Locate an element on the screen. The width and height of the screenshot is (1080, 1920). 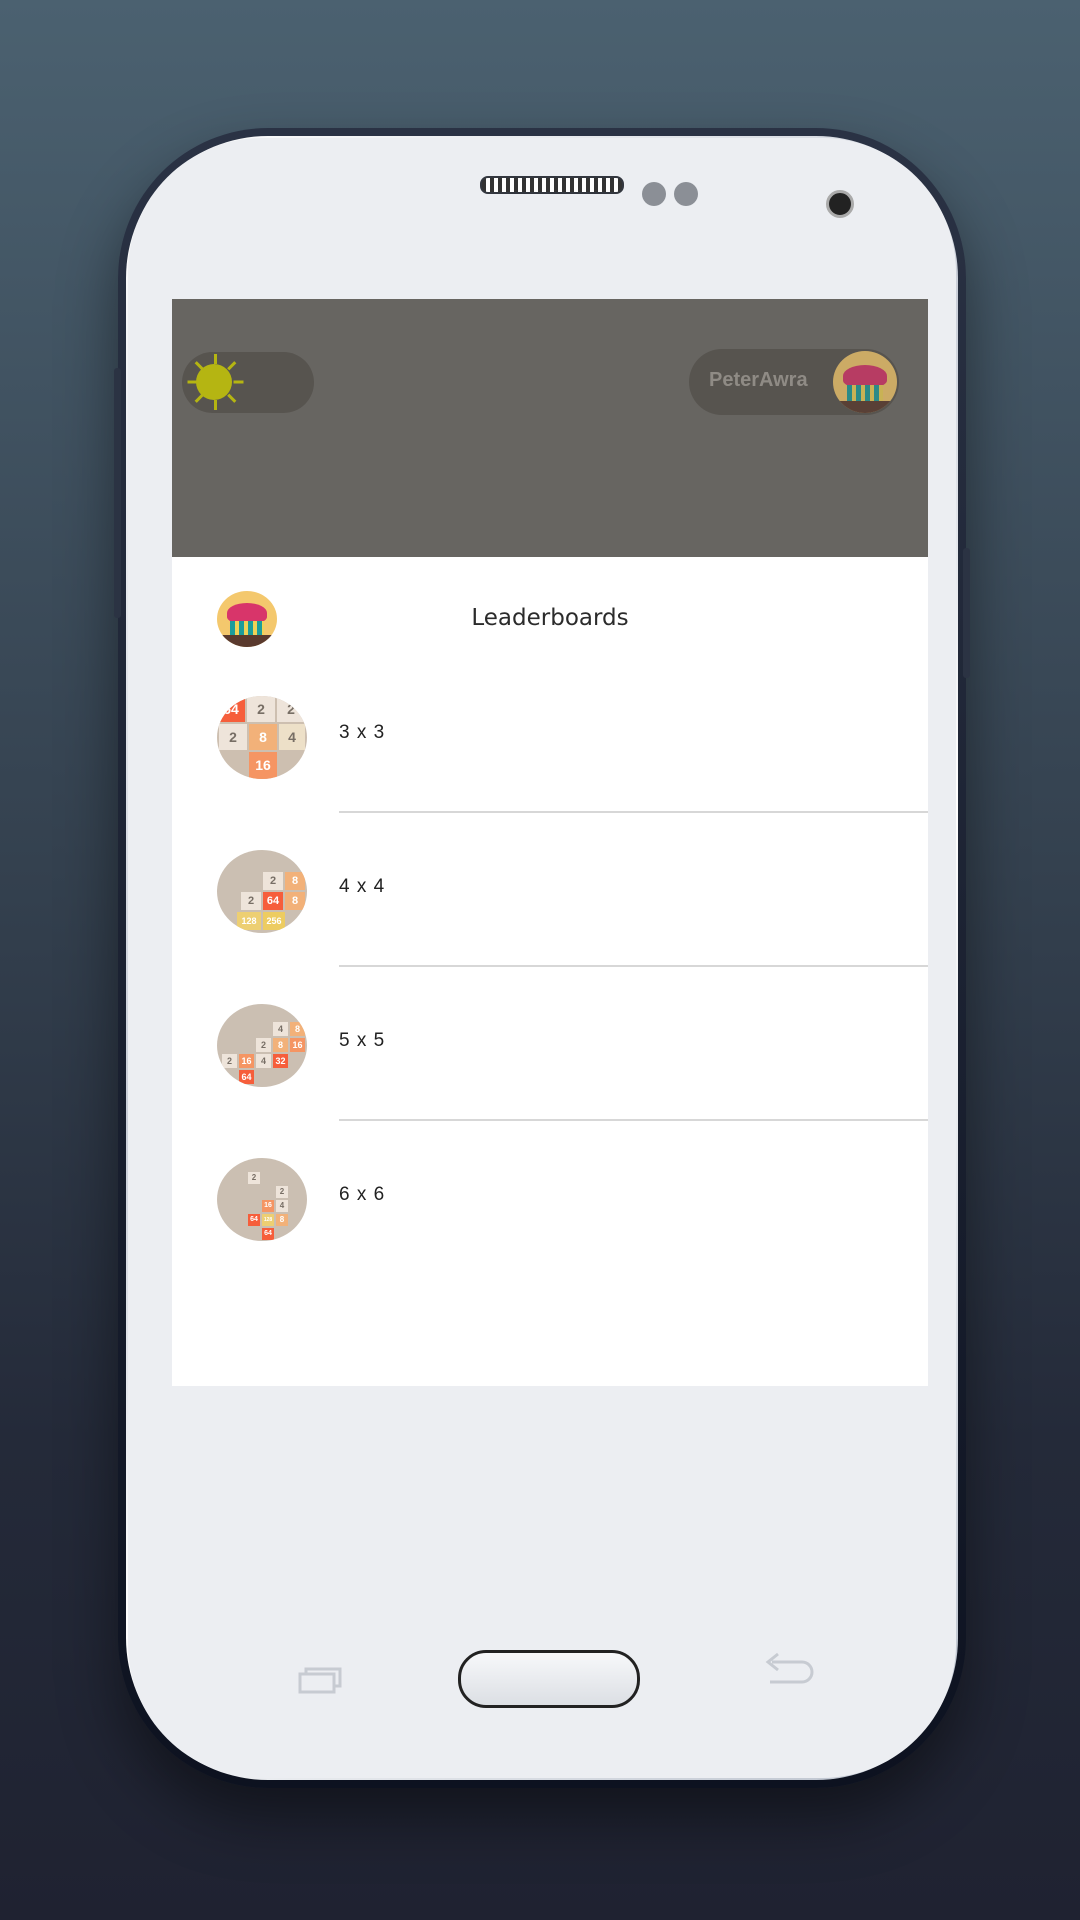
user-profile-button: PeterAwra is located at coordinates (794, 382).